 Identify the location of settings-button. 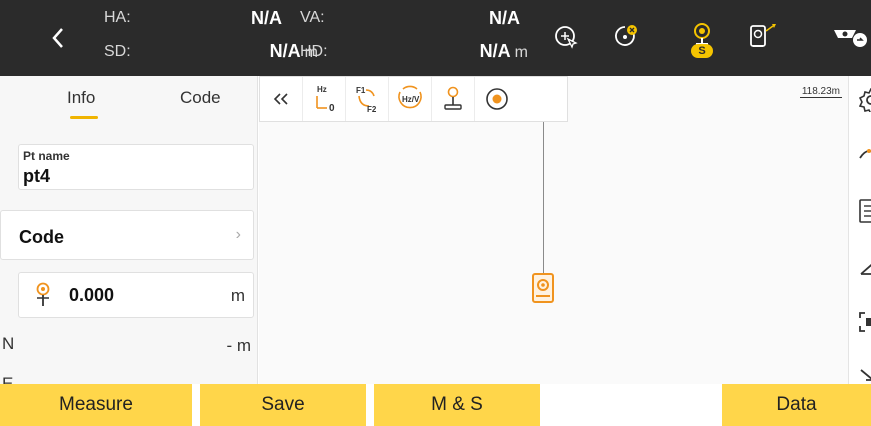
(860, 100).